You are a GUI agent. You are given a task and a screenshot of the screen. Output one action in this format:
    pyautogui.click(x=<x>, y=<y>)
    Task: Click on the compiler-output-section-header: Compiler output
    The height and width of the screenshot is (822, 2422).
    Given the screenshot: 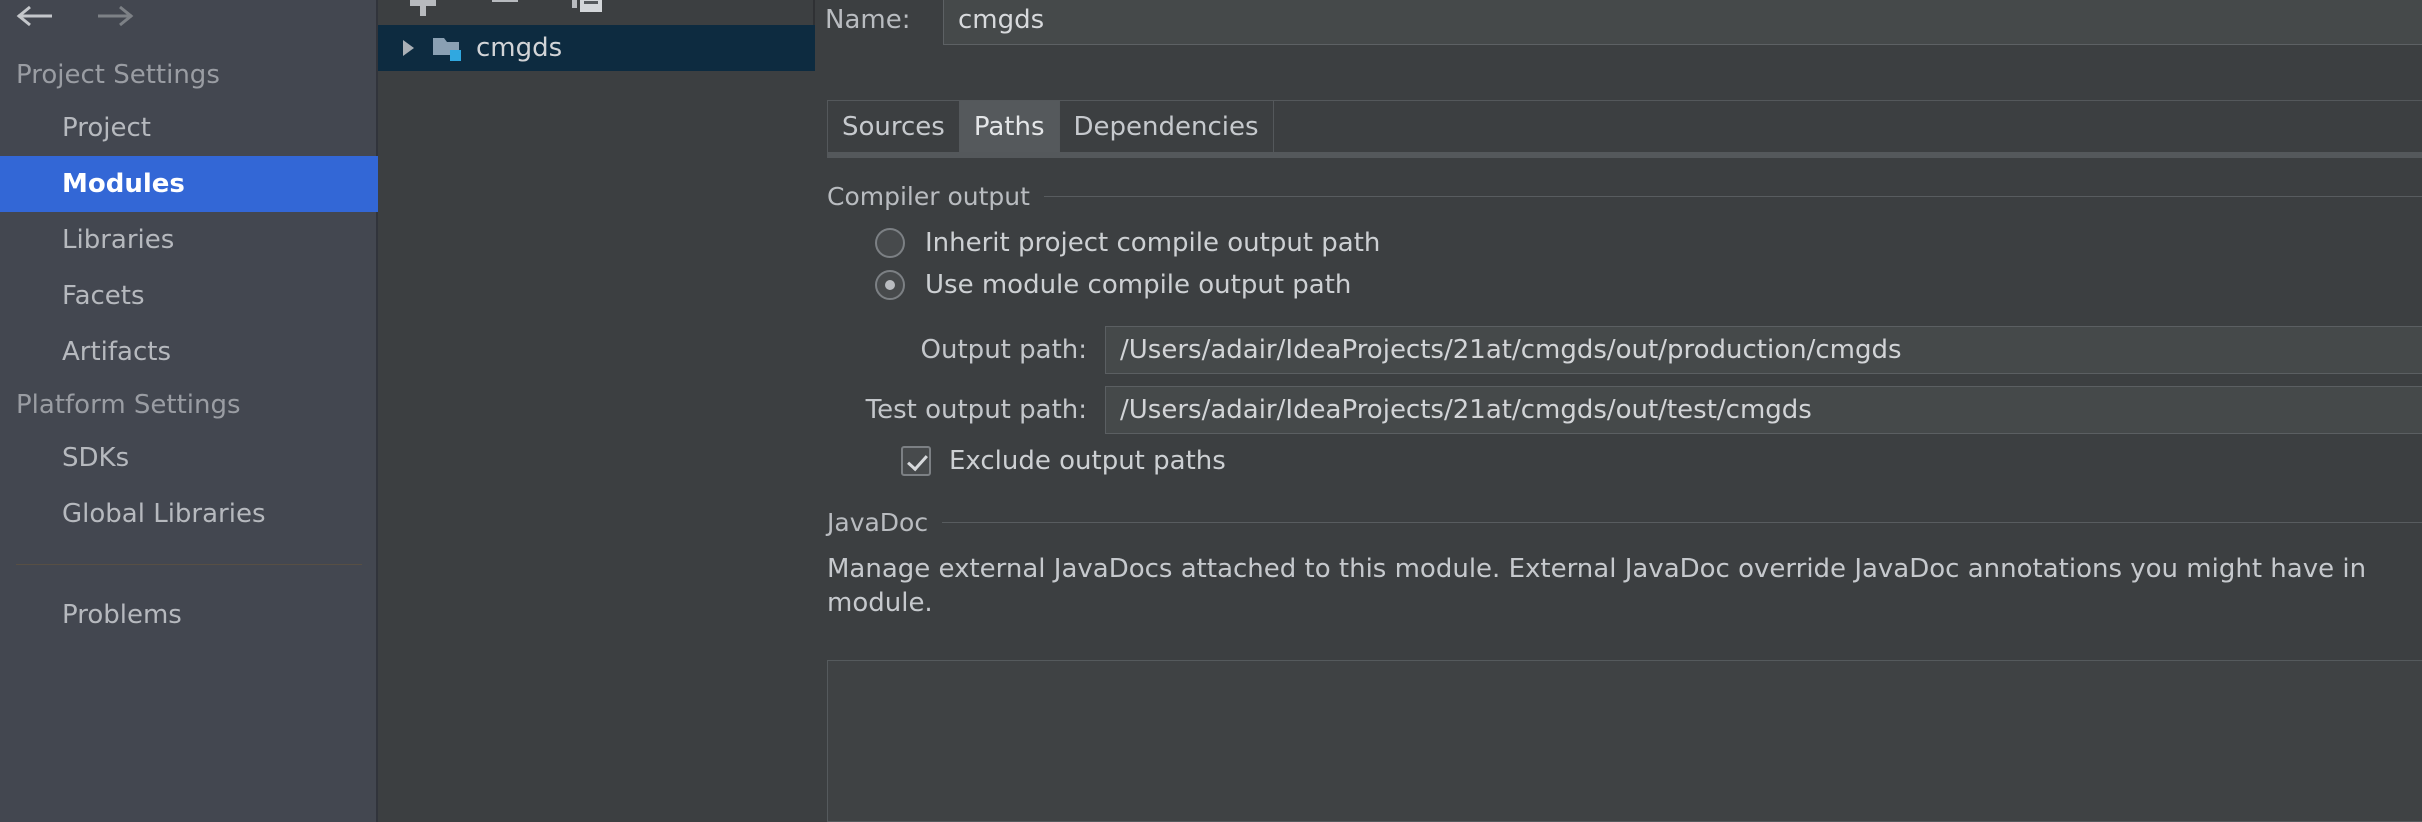 What is the action you would take?
    pyautogui.click(x=1624, y=196)
    